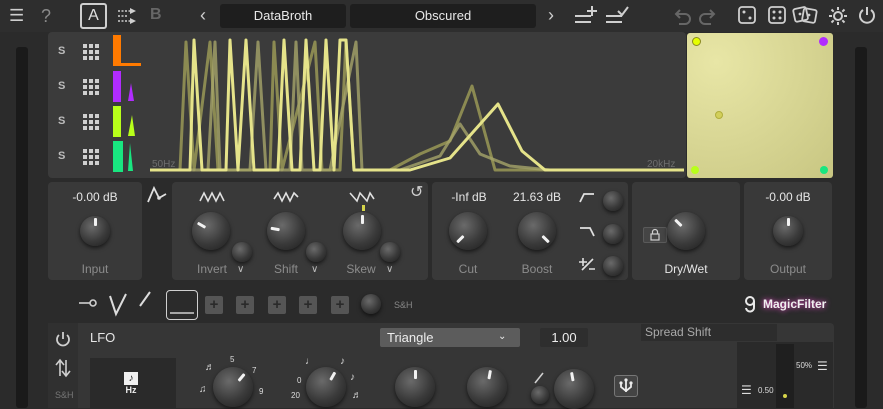  I want to click on lfo-offset-knob, so click(487, 387).